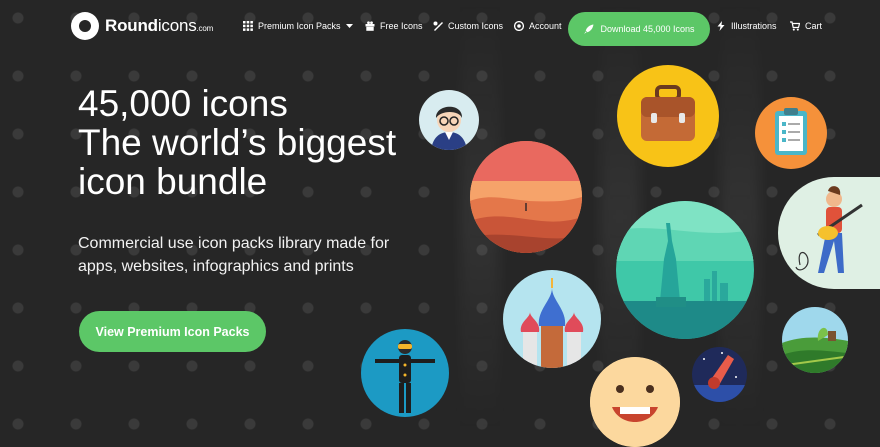 The width and height of the screenshot is (880, 447). I want to click on vr-person-icon, so click(405, 373).